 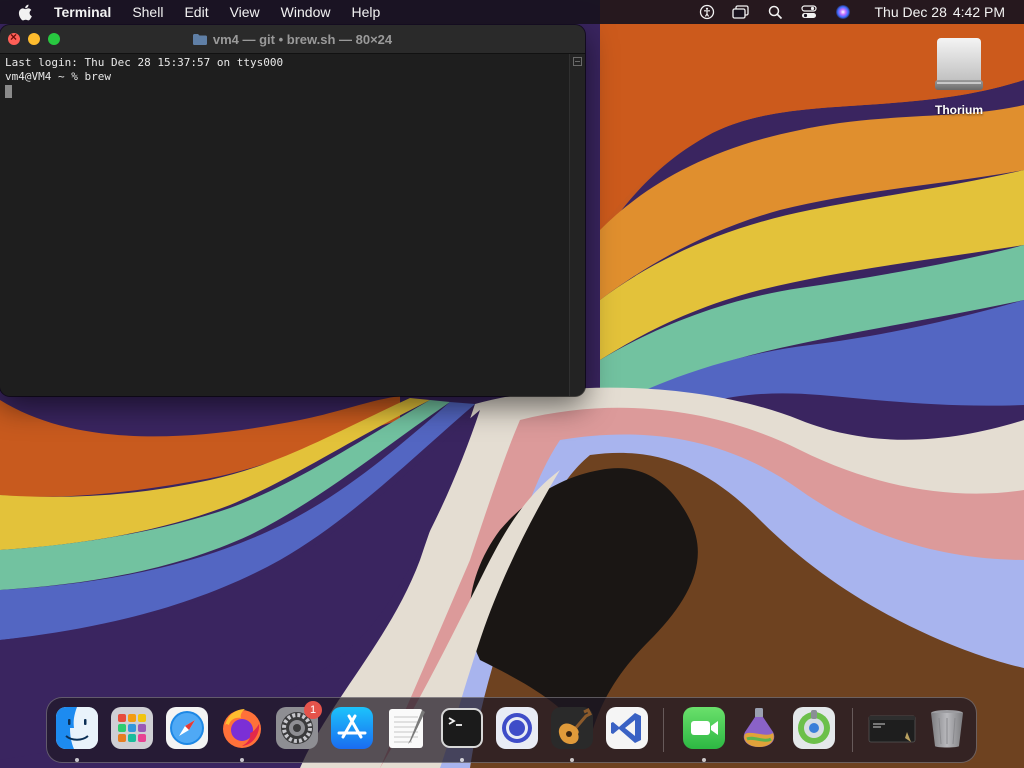 I want to click on dock-textedit, so click(x=407, y=728).